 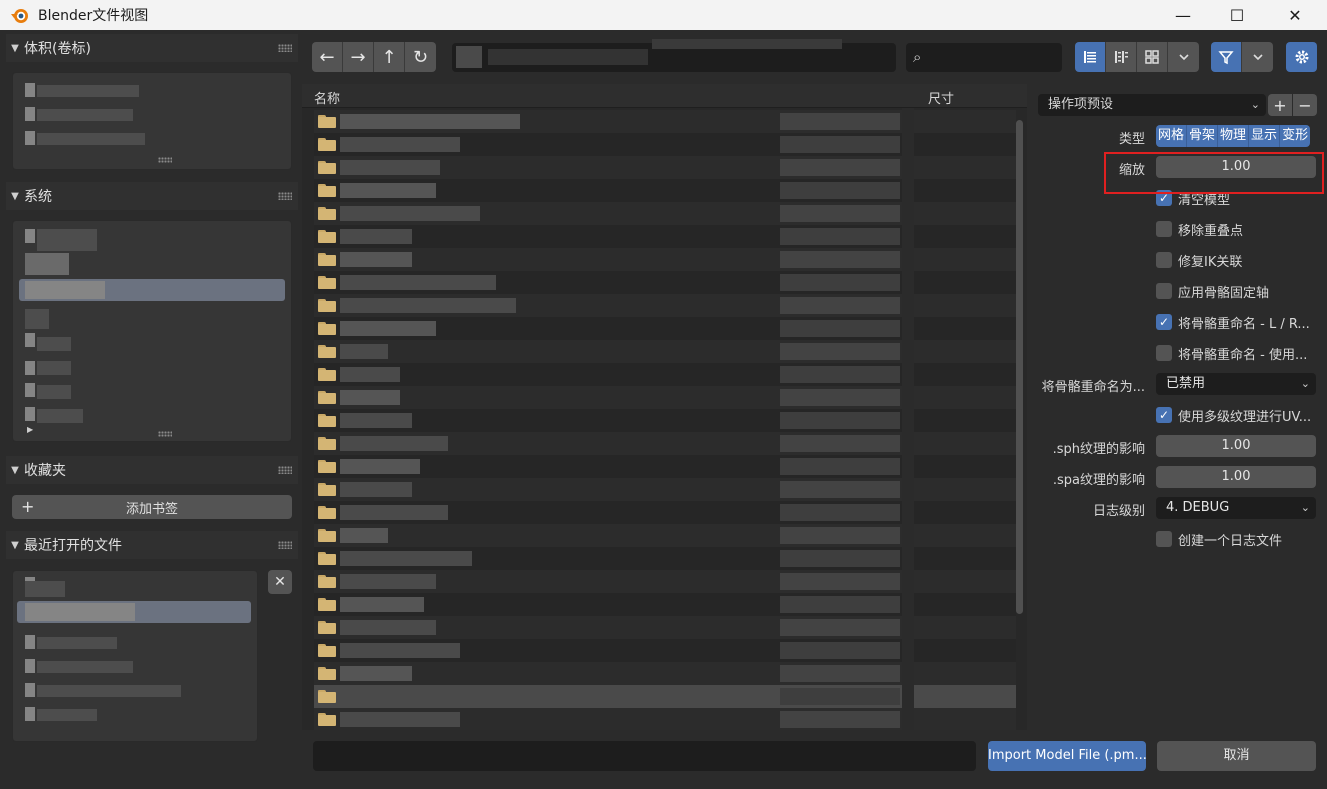 What do you see at coordinates (1305, 105) in the screenshot?
I see `remove-preset-button: −` at bounding box center [1305, 105].